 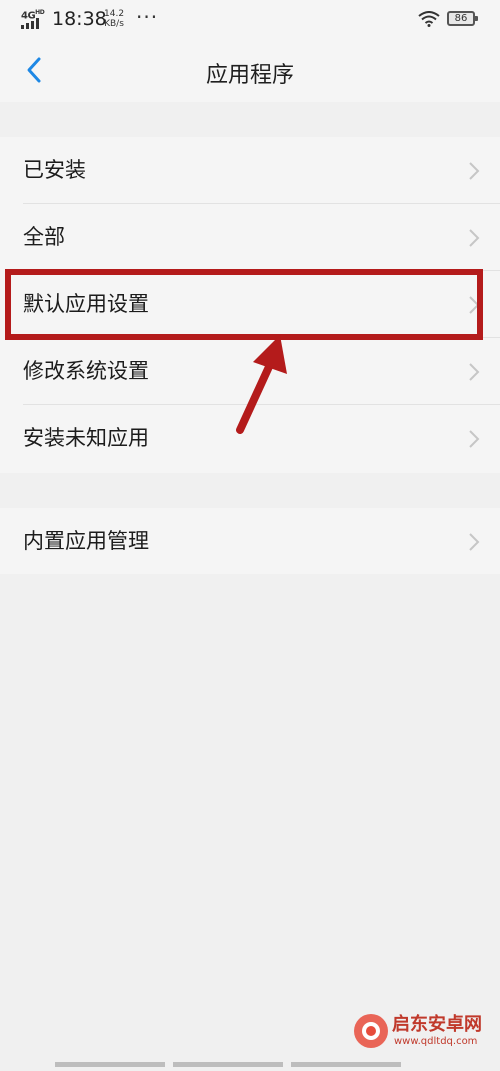 I want to click on list-item-label: 内置应用管理, so click(x=86, y=541).